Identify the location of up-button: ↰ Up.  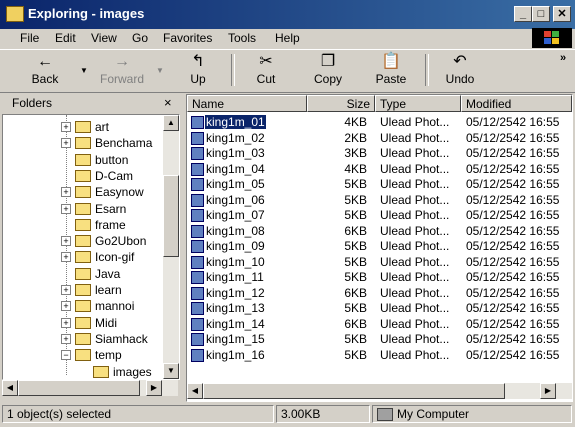
(198, 70).